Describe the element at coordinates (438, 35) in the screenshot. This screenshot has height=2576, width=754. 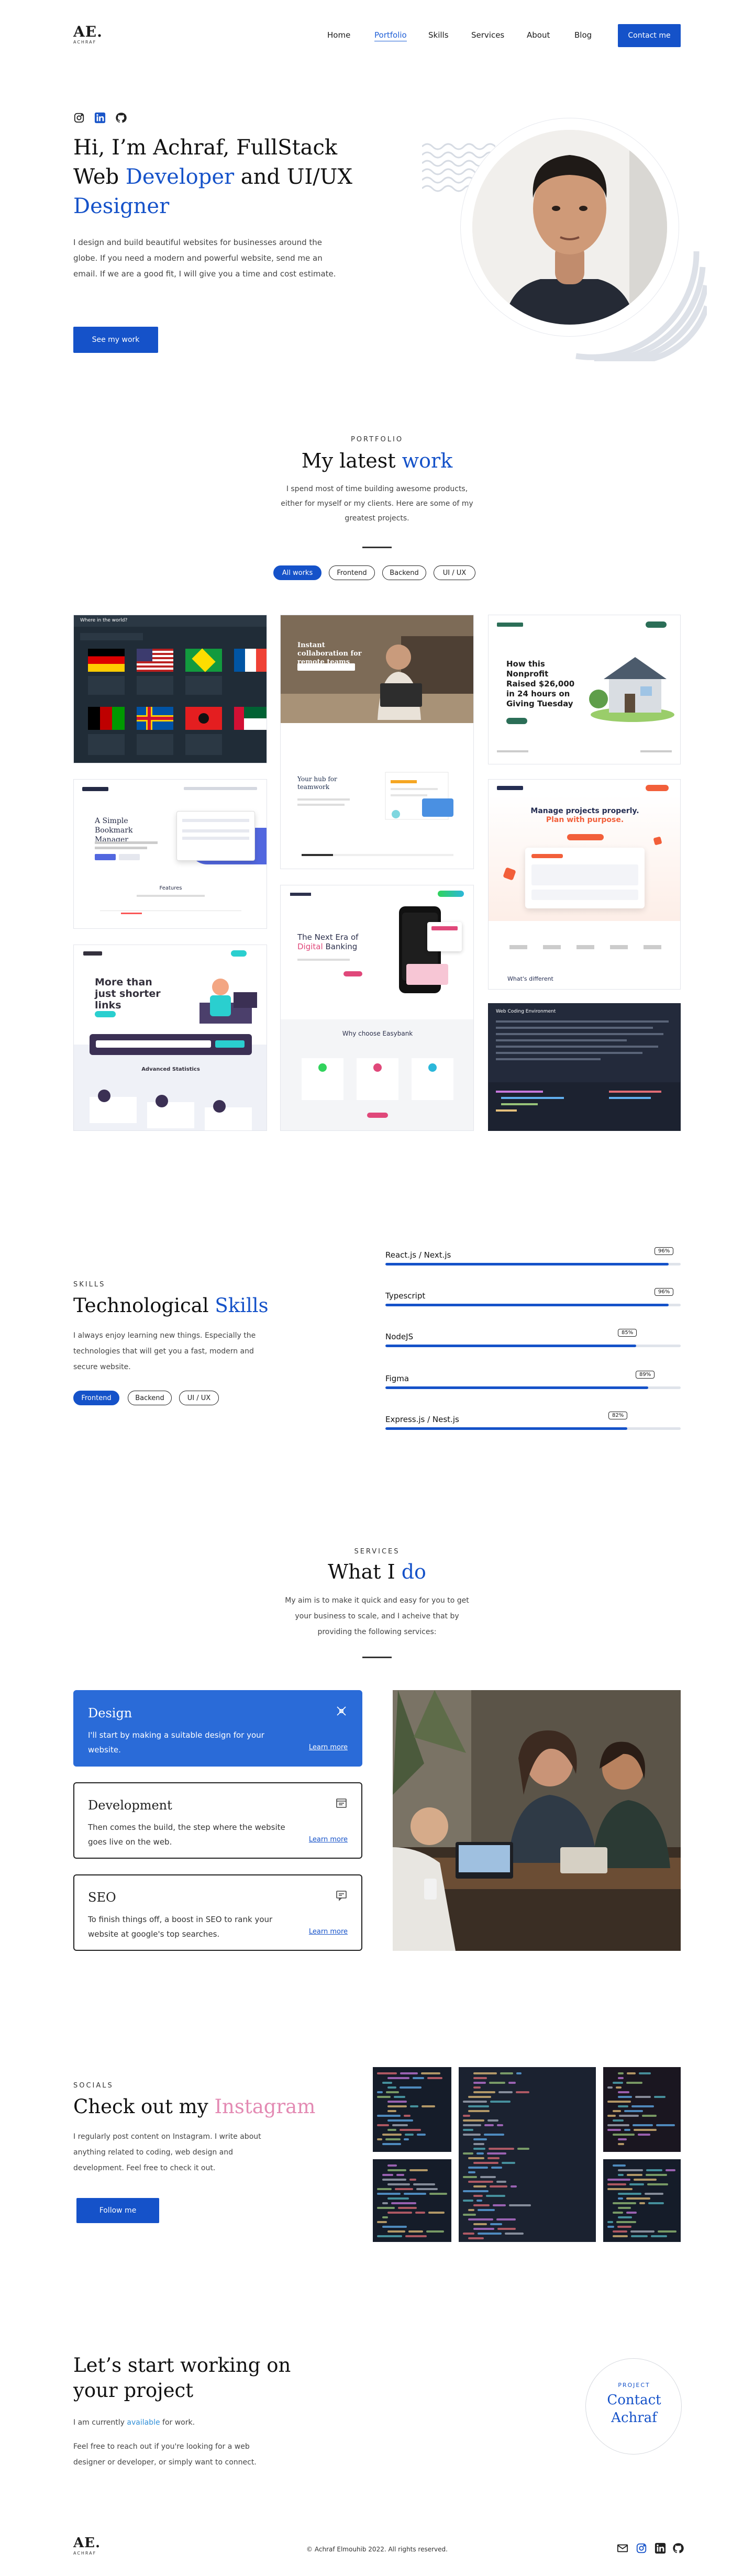
I see `nav-skills: Skills` at that location.